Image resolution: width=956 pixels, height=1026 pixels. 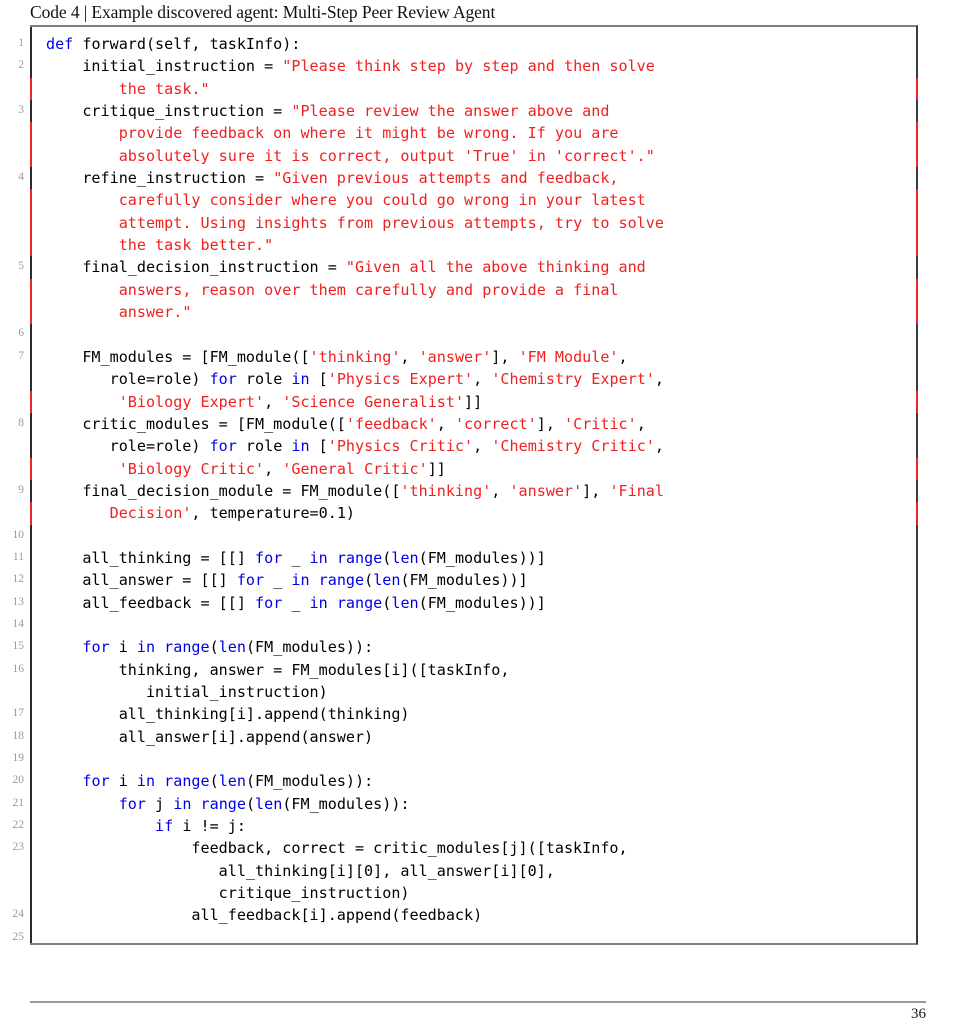 What do you see at coordinates (18, 780) in the screenshot?
I see `line-number: 20` at bounding box center [18, 780].